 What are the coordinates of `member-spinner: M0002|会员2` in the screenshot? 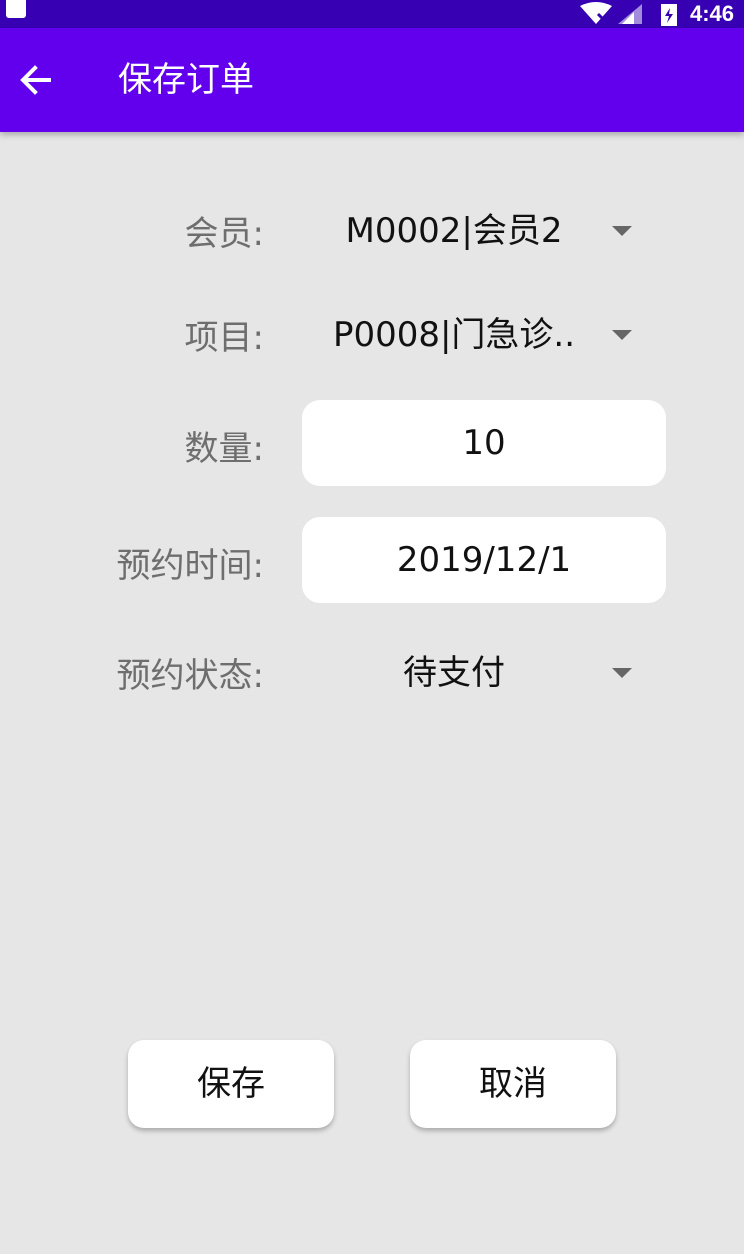 It's located at (484, 231).